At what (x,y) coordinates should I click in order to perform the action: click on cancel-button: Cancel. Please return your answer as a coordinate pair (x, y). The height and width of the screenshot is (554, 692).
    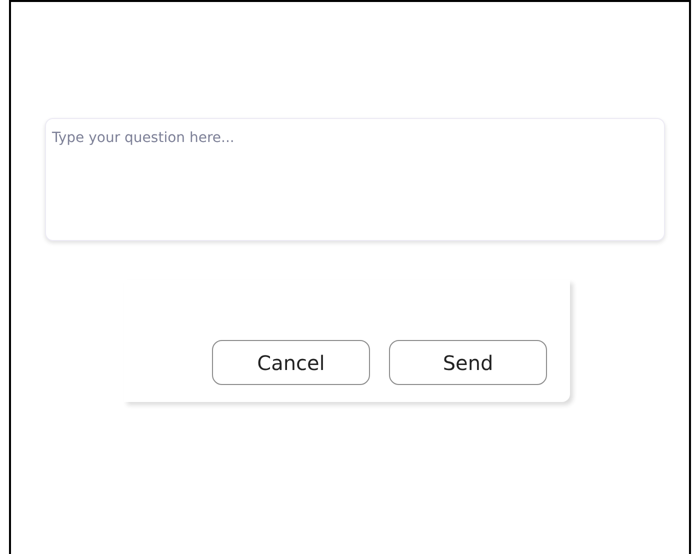
    Looking at the image, I should click on (291, 362).